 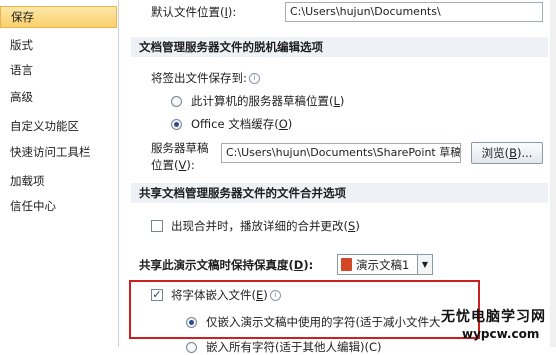 What do you see at coordinates (157, 226) in the screenshot?
I see `merge-changes-checkbox` at bounding box center [157, 226].